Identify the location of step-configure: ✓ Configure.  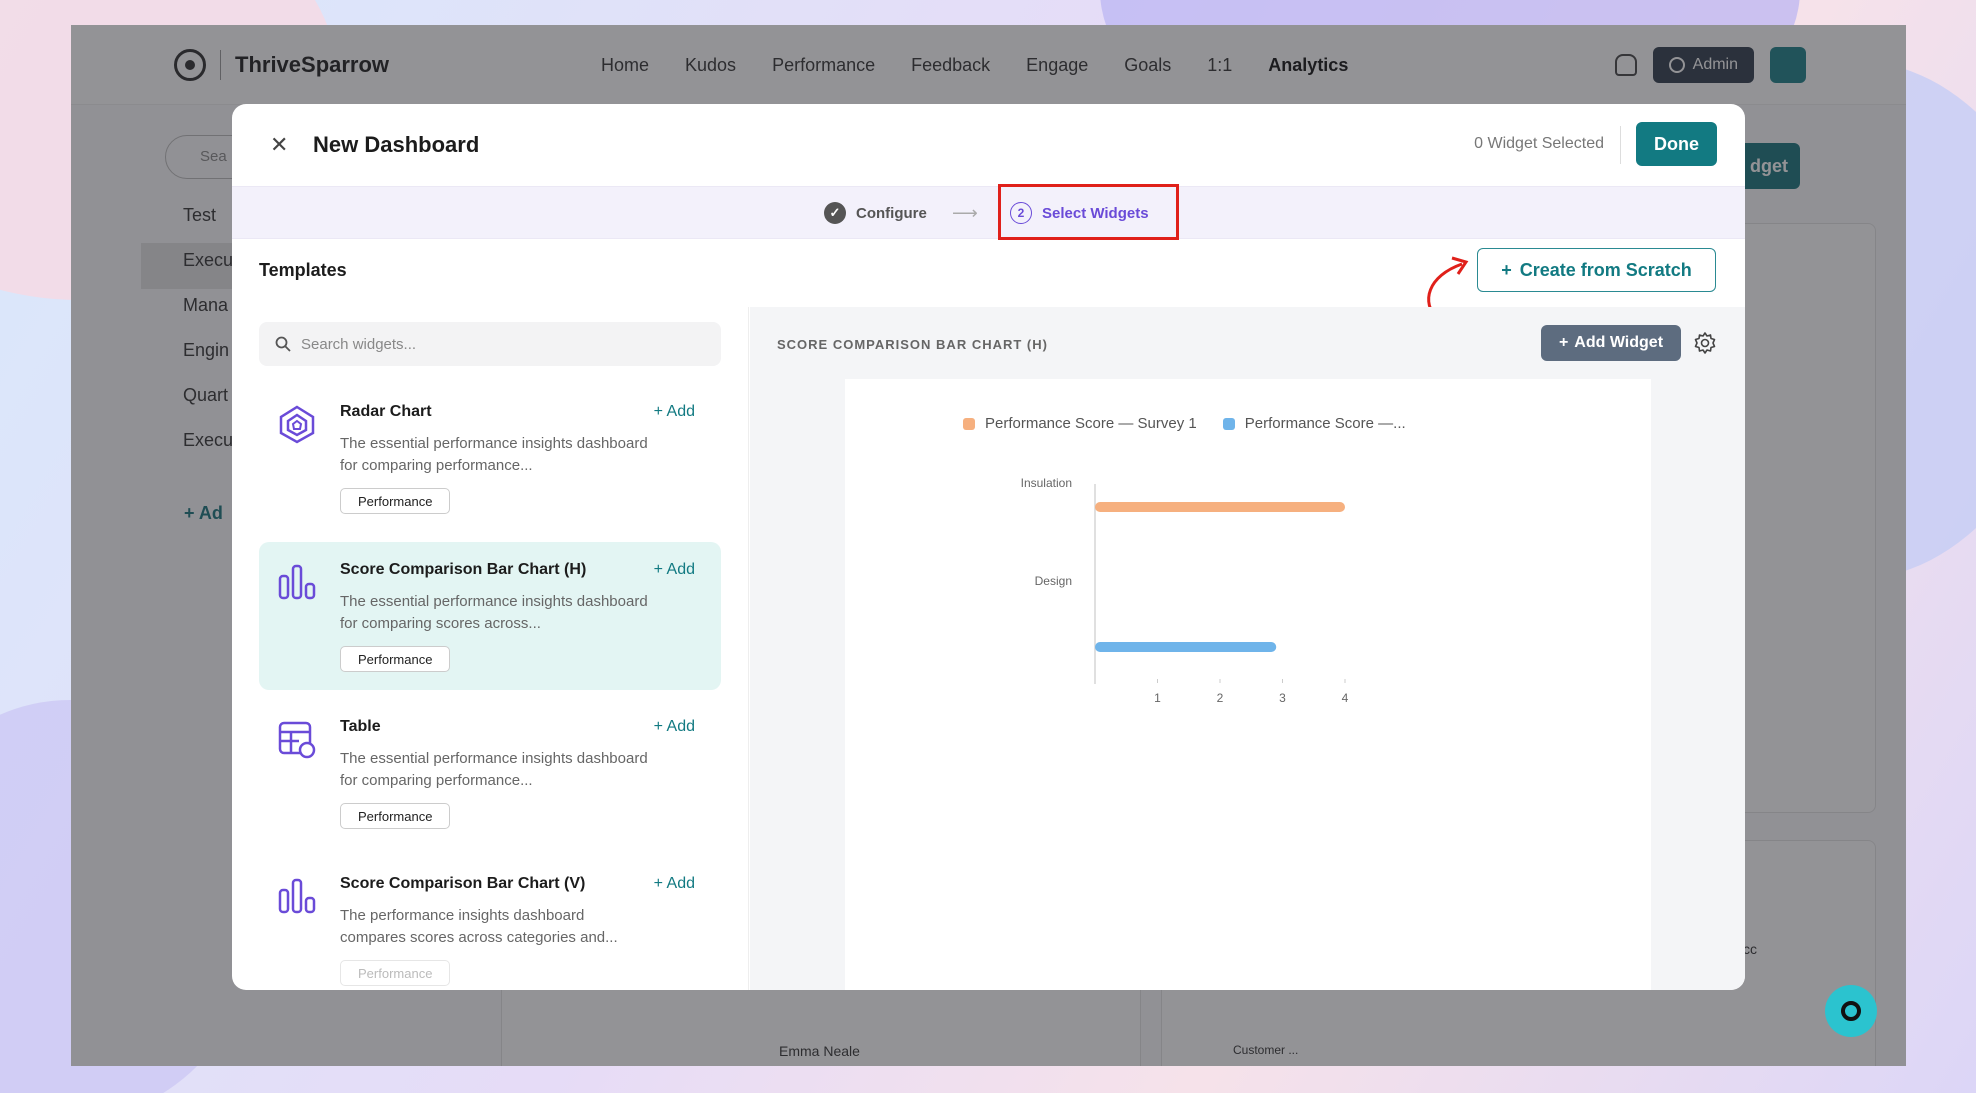
(875, 213).